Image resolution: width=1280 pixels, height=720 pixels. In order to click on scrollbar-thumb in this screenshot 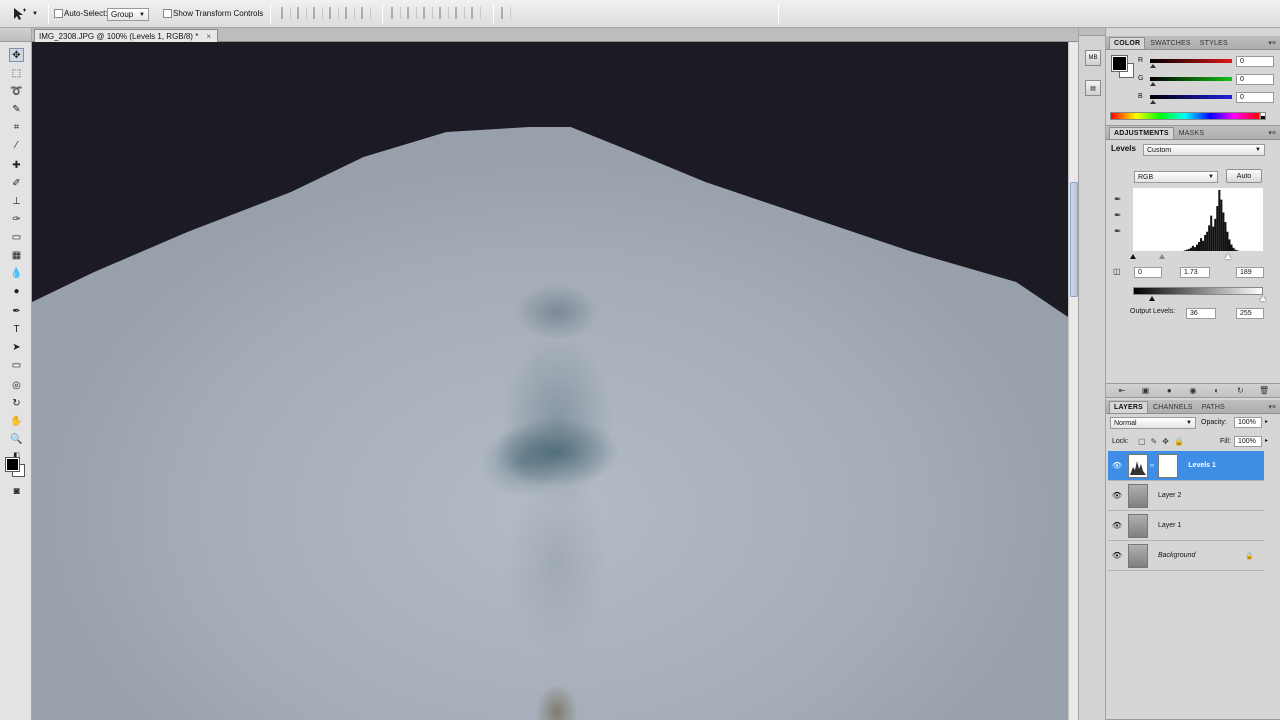, I will do `click(1074, 239)`.